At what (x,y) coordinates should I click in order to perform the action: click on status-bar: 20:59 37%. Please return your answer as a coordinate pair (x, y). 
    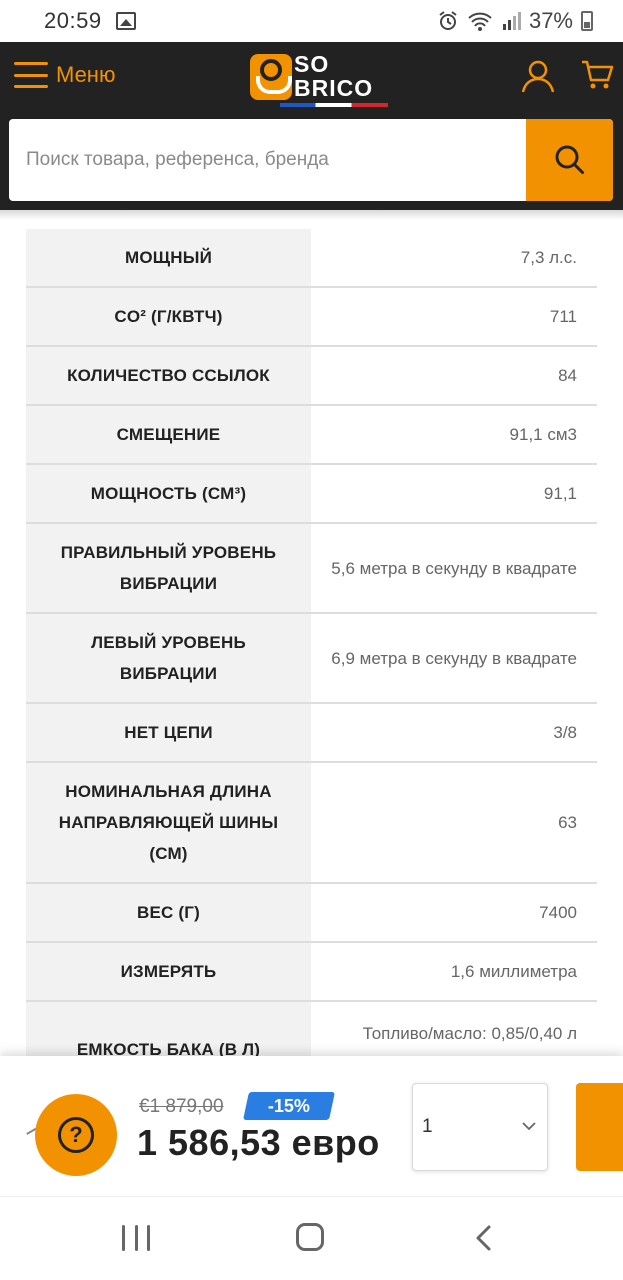
    Looking at the image, I should click on (311, 21).